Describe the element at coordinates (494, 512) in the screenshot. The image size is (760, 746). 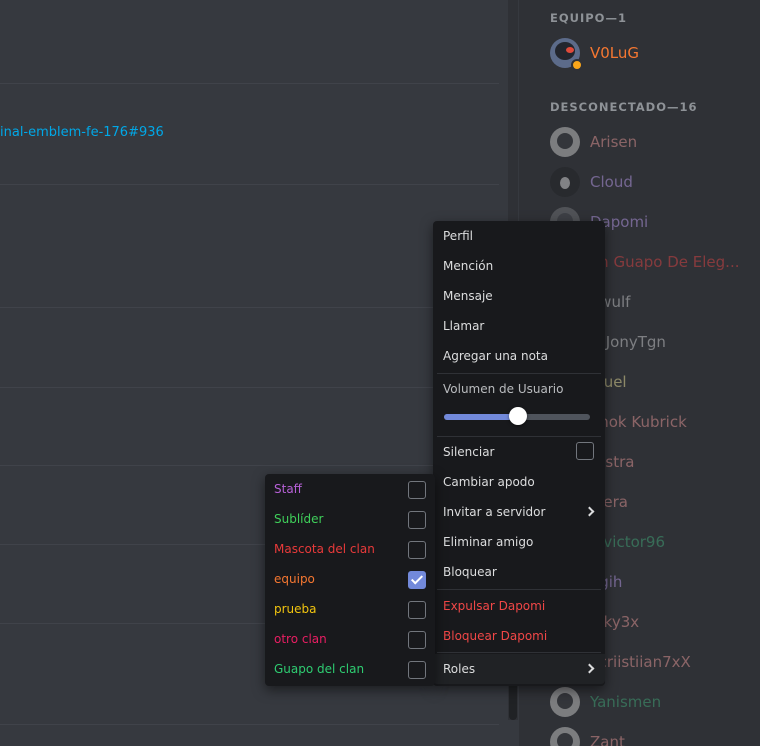
I see `invite-to-server-label: Invitar a servidor` at that location.